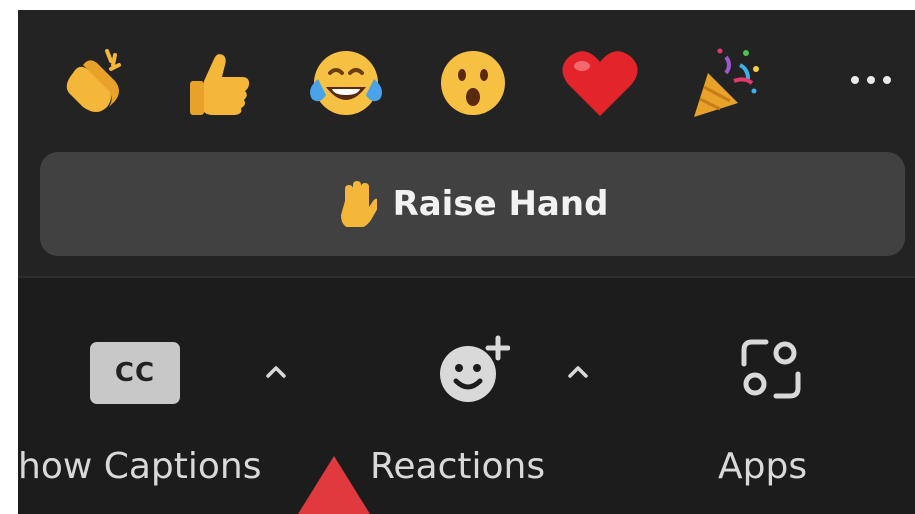  I want to click on show-captions-label: how Captions, so click(140, 466).